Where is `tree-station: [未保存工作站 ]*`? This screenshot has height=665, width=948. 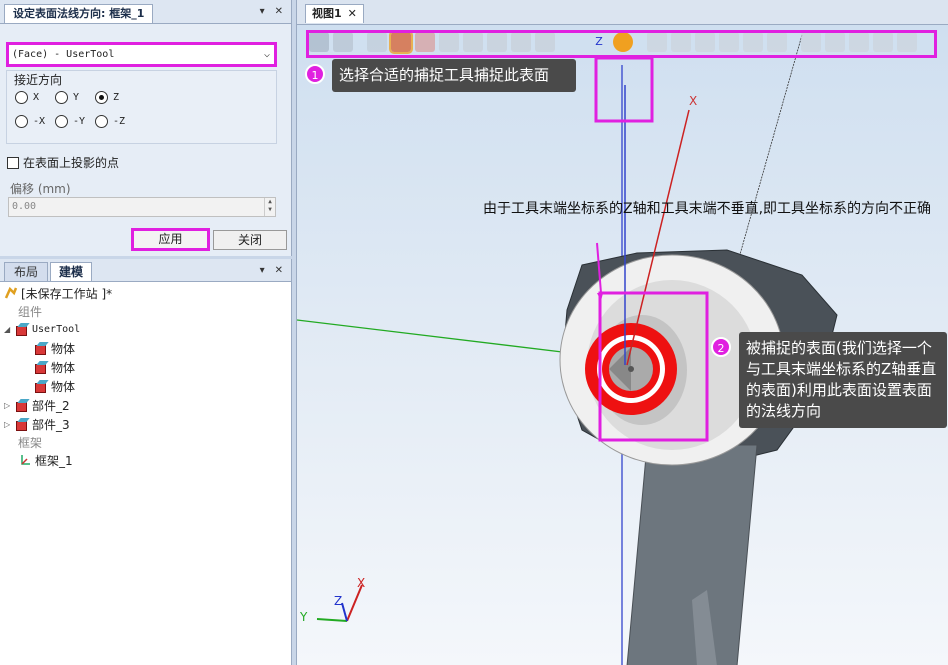 tree-station: [未保存工作站 ]* is located at coordinates (58, 293).